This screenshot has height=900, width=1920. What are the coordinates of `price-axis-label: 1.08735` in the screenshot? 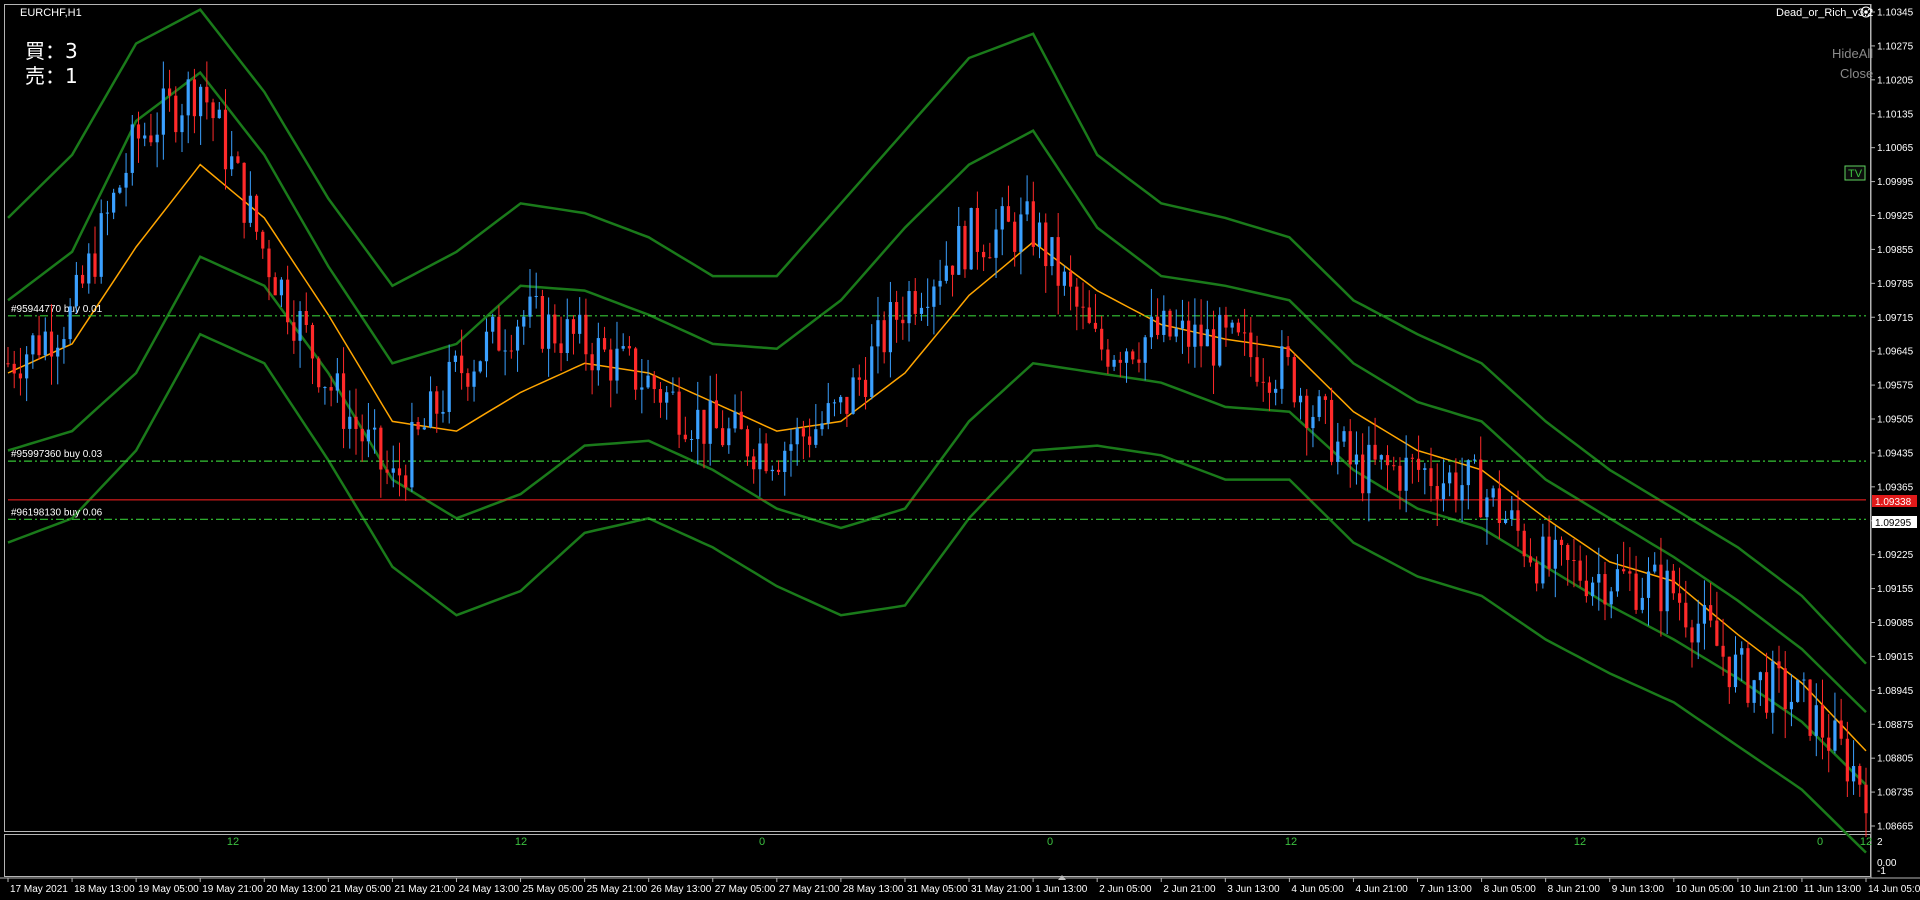 It's located at (1895, 793).